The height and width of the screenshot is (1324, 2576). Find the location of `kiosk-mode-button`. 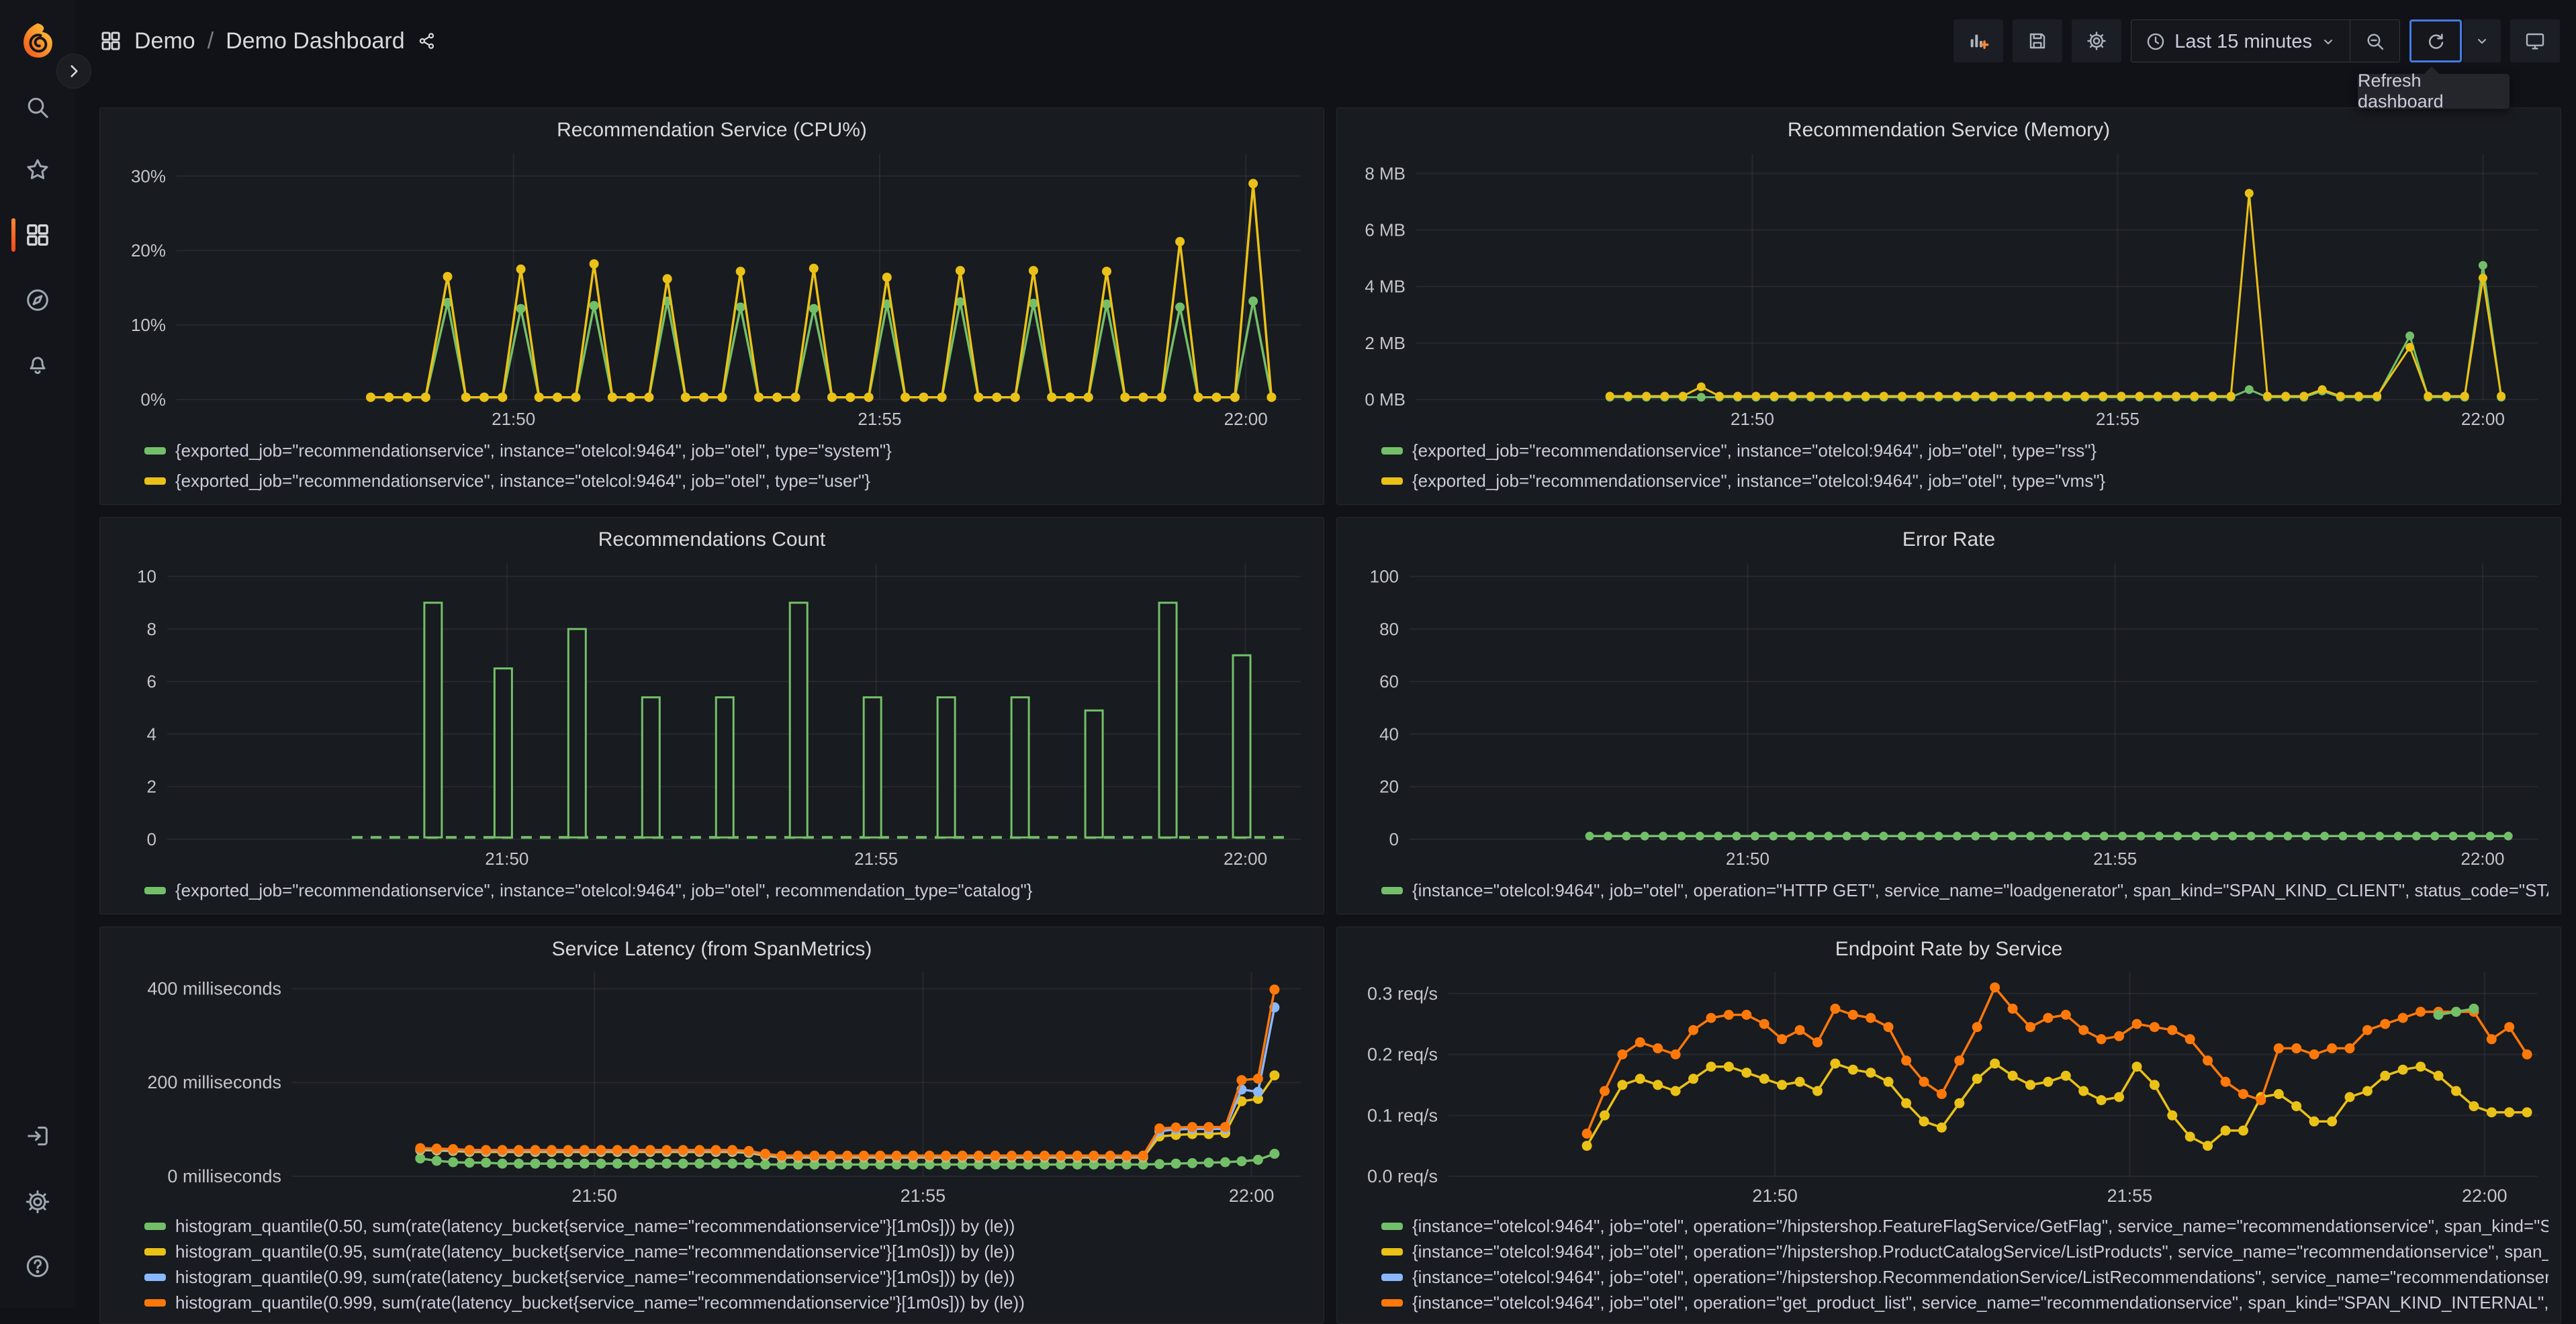

kiosk-mode-button is located at coordinates (2535, 40).